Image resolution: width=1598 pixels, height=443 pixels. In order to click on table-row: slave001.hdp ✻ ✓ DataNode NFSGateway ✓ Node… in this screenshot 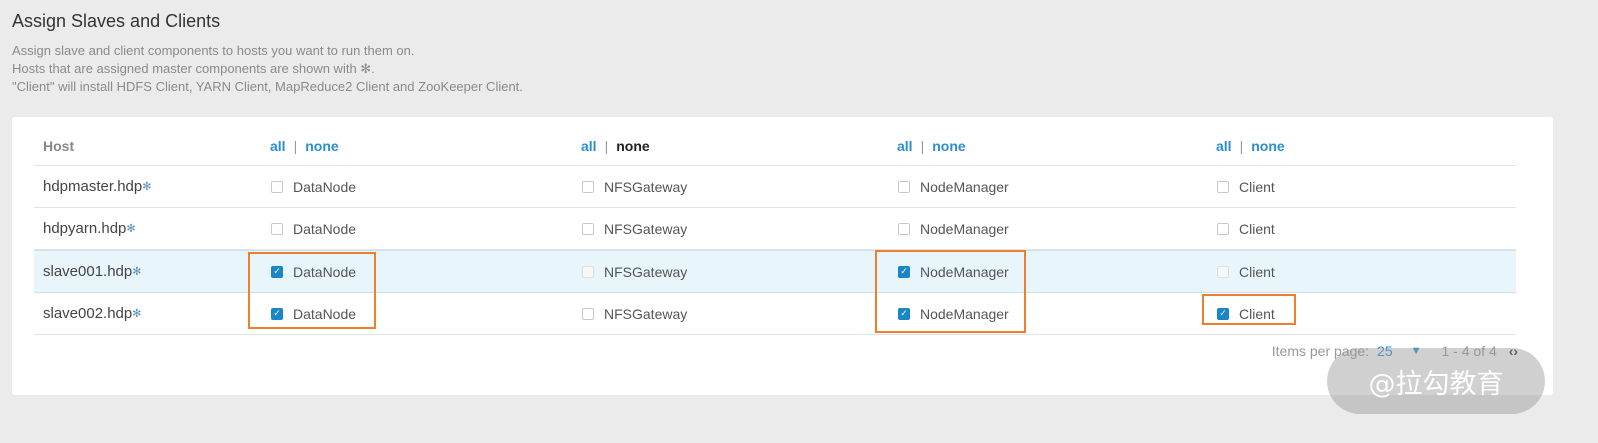, I will do `click(775, 271)`.